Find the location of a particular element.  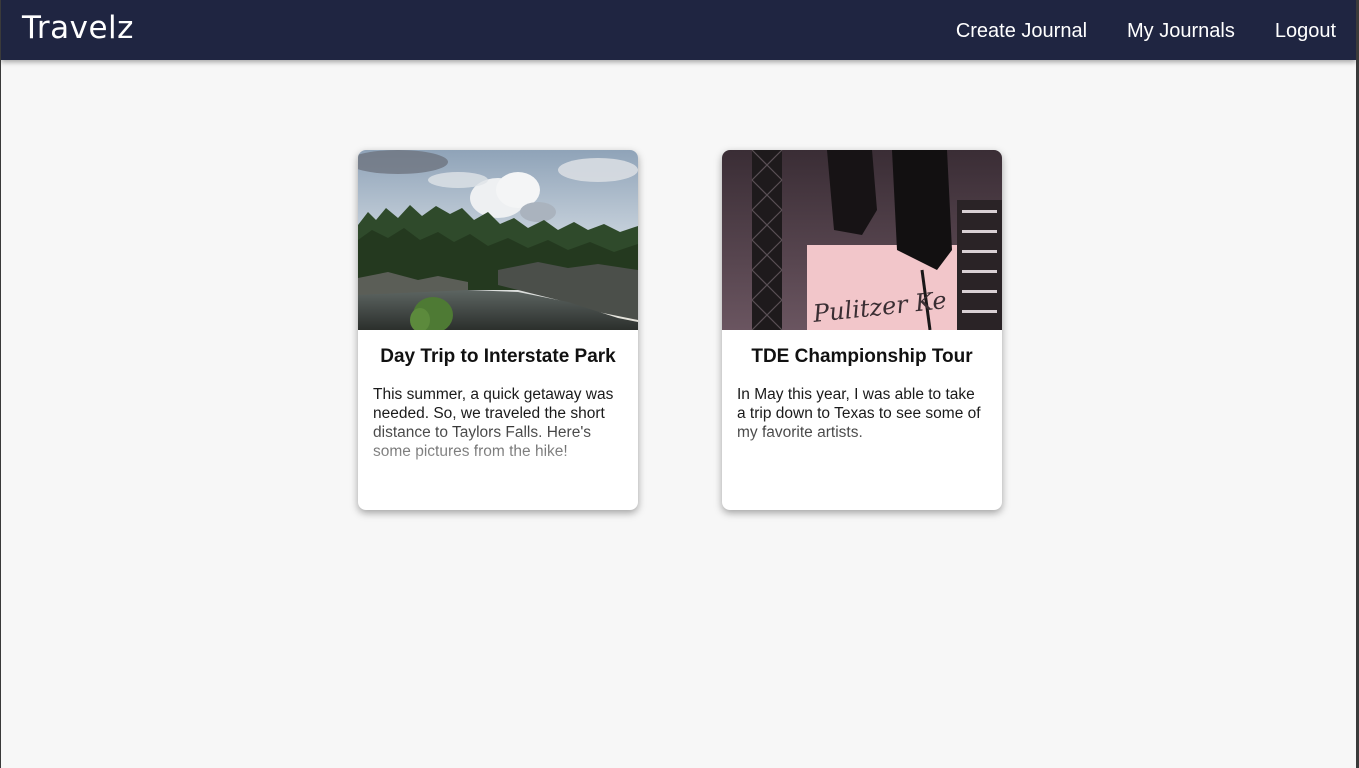

nav-logout-link: Logout is located at coordinates (1305, 31).